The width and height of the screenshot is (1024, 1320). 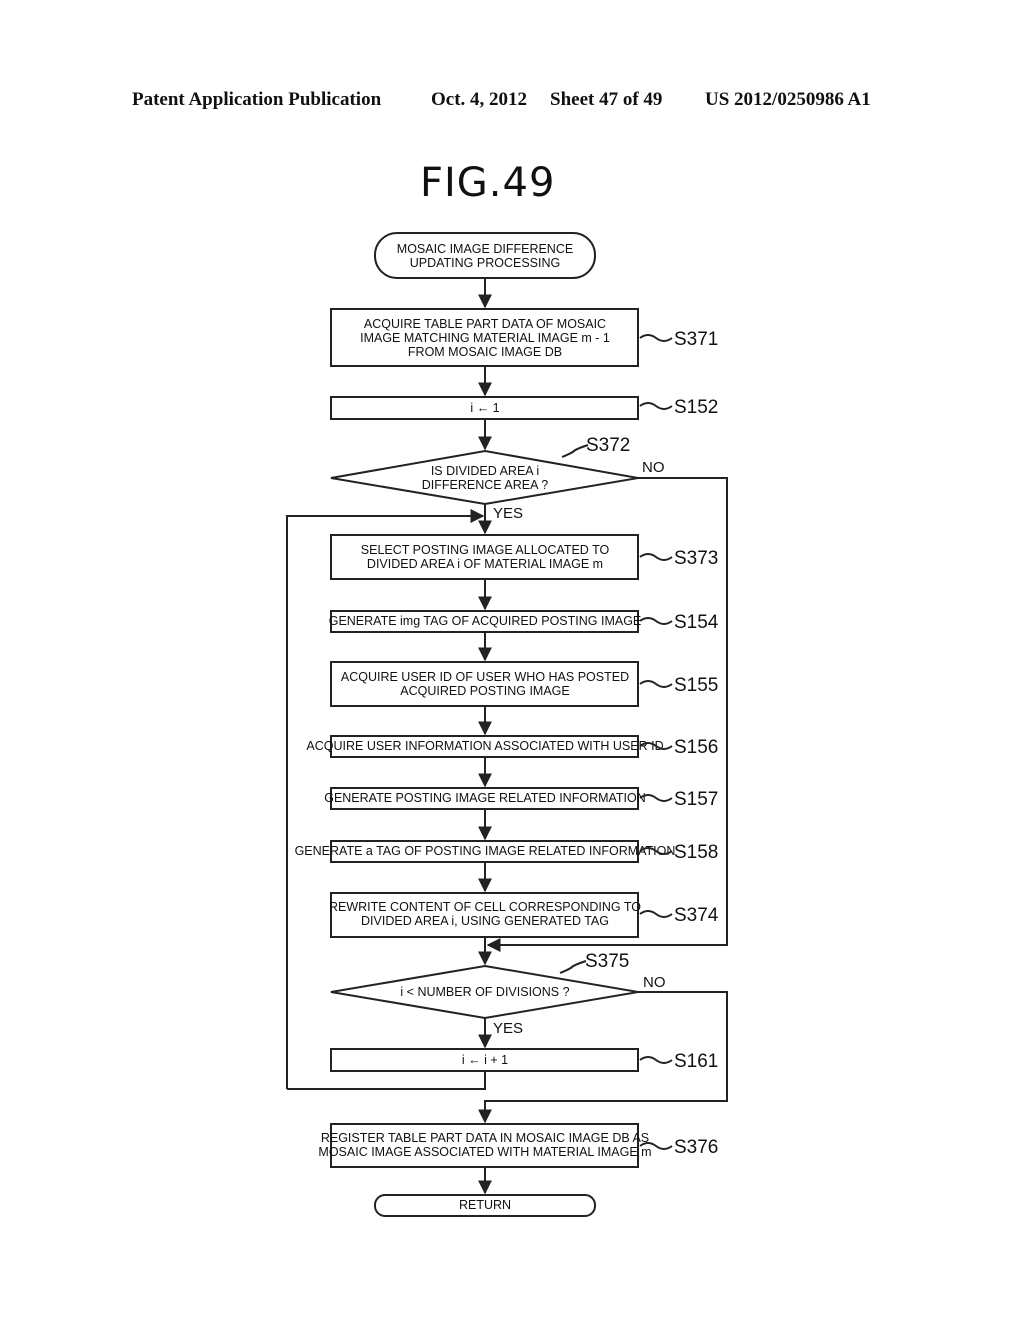 I want to click on step-s155-text: ACQUIRE USER ID OF USER WHO HAS POSTED, so click(x=485, y=677).